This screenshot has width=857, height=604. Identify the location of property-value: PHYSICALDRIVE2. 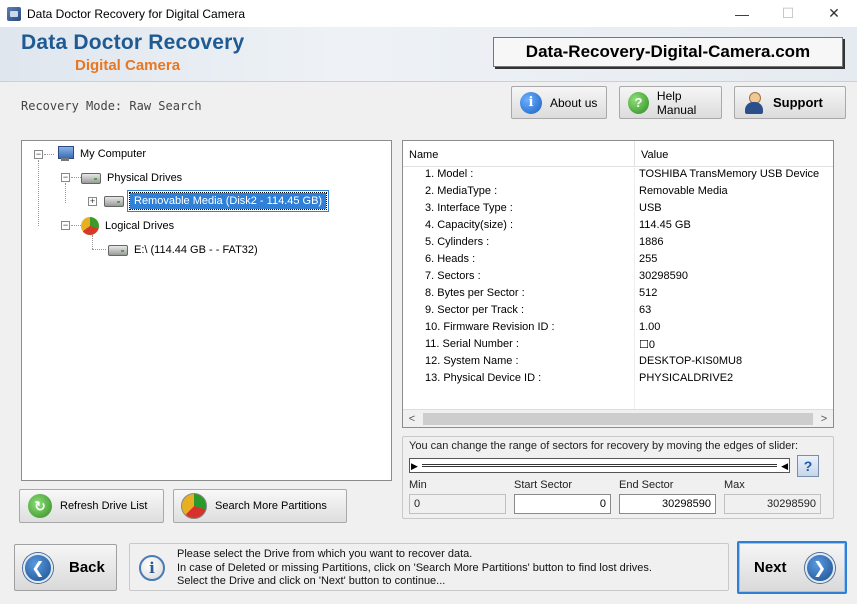
(686, 378).